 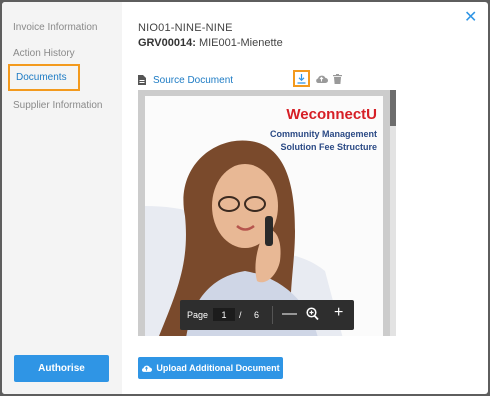 What do you see at coordinates (393, 213) in the screenshot?
I see `viewer-scrollbar` at bounding box center [393, 213].